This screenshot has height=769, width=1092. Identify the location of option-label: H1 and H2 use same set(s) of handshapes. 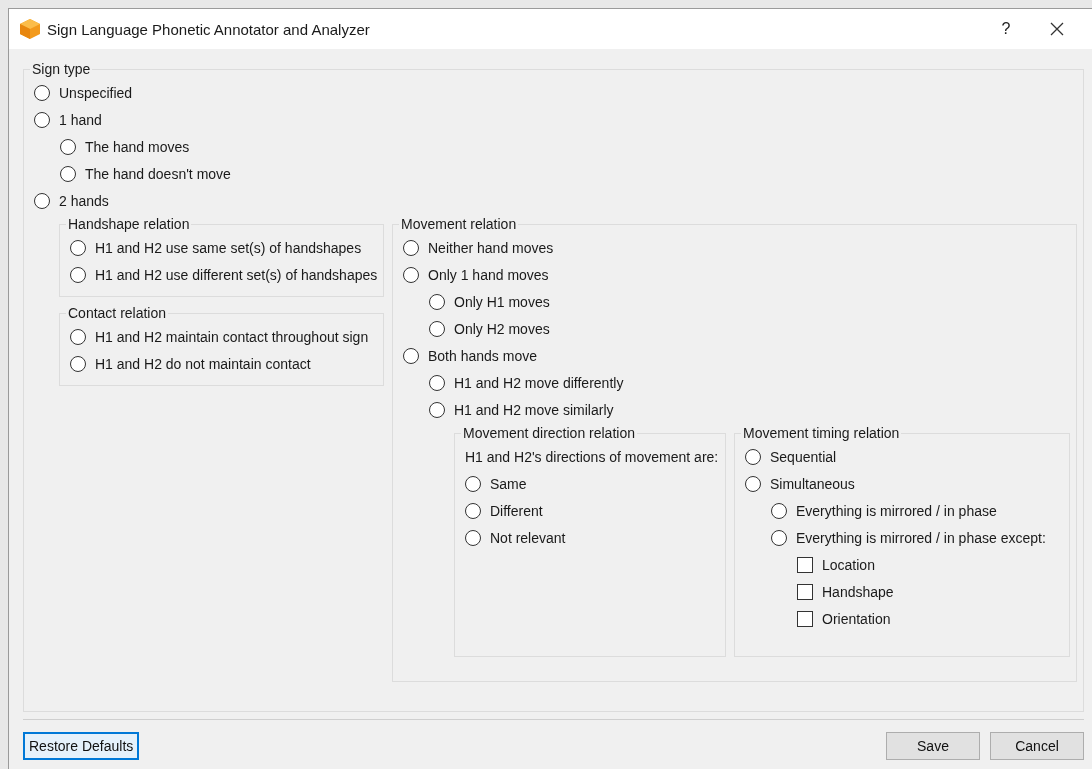
(228, 247).